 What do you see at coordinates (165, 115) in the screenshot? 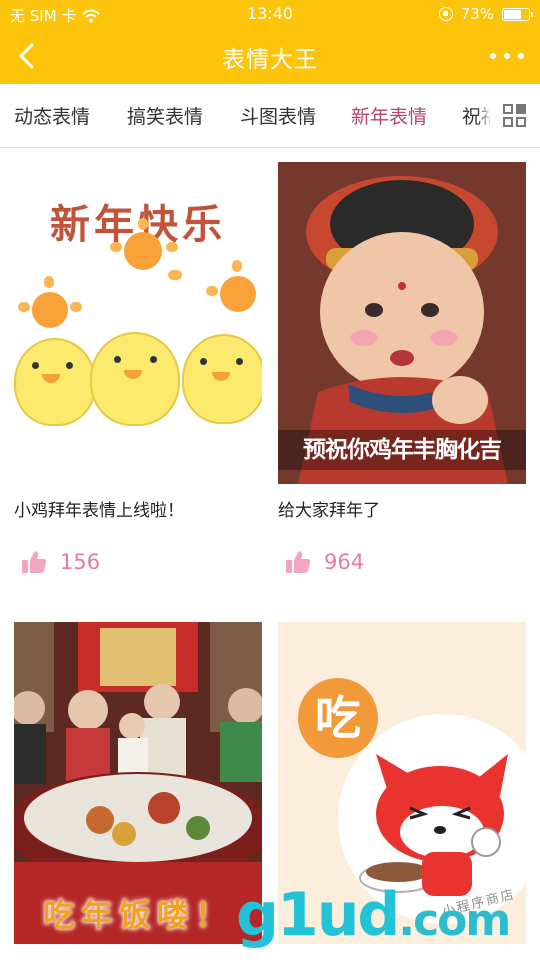
I see `tab-funny: 搞笑表情` at bounding box center [165, 115].